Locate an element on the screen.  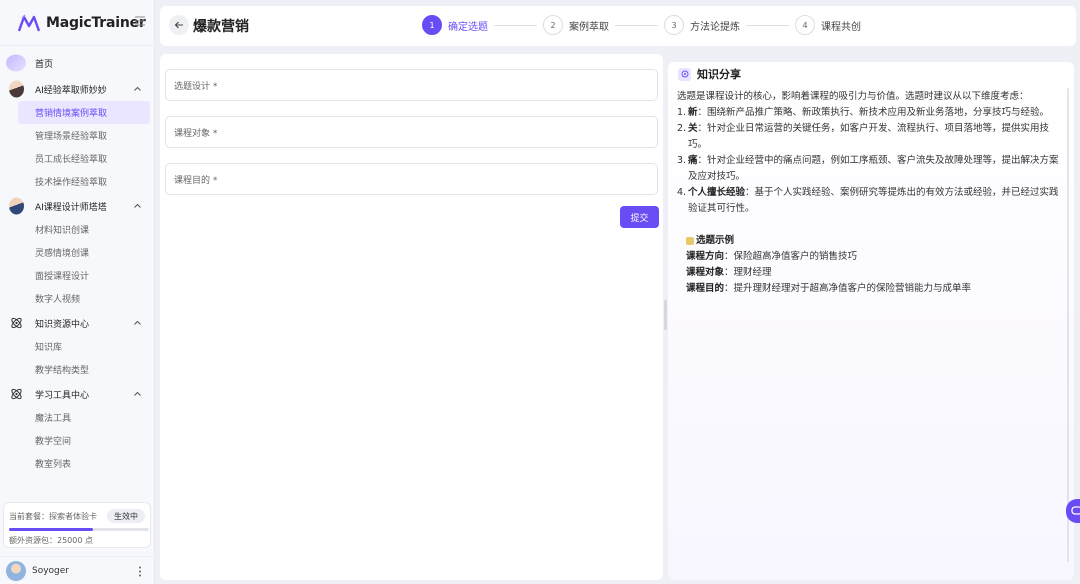
example-title: 选题示例 is located at coordinates (876, 241).